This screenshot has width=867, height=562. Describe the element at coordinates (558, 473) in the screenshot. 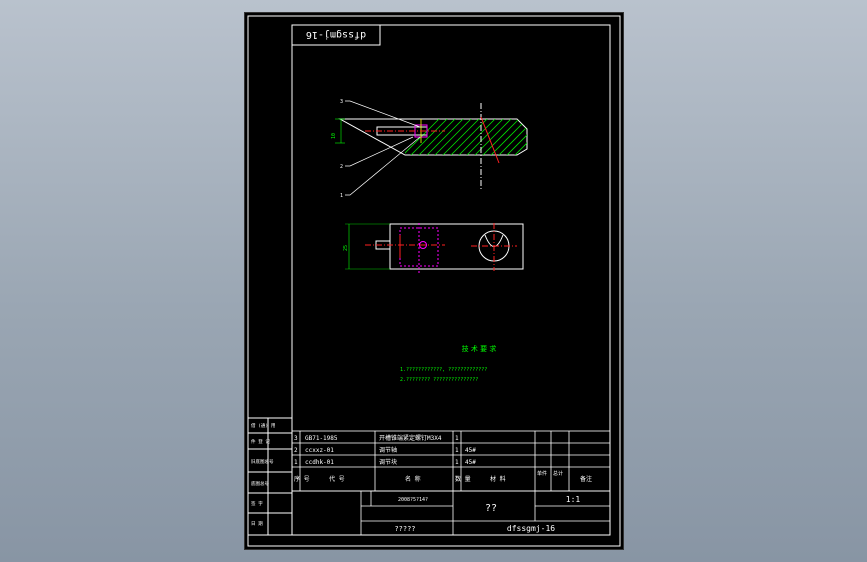

I see `bom-header-total-weight: 总计` at that location.